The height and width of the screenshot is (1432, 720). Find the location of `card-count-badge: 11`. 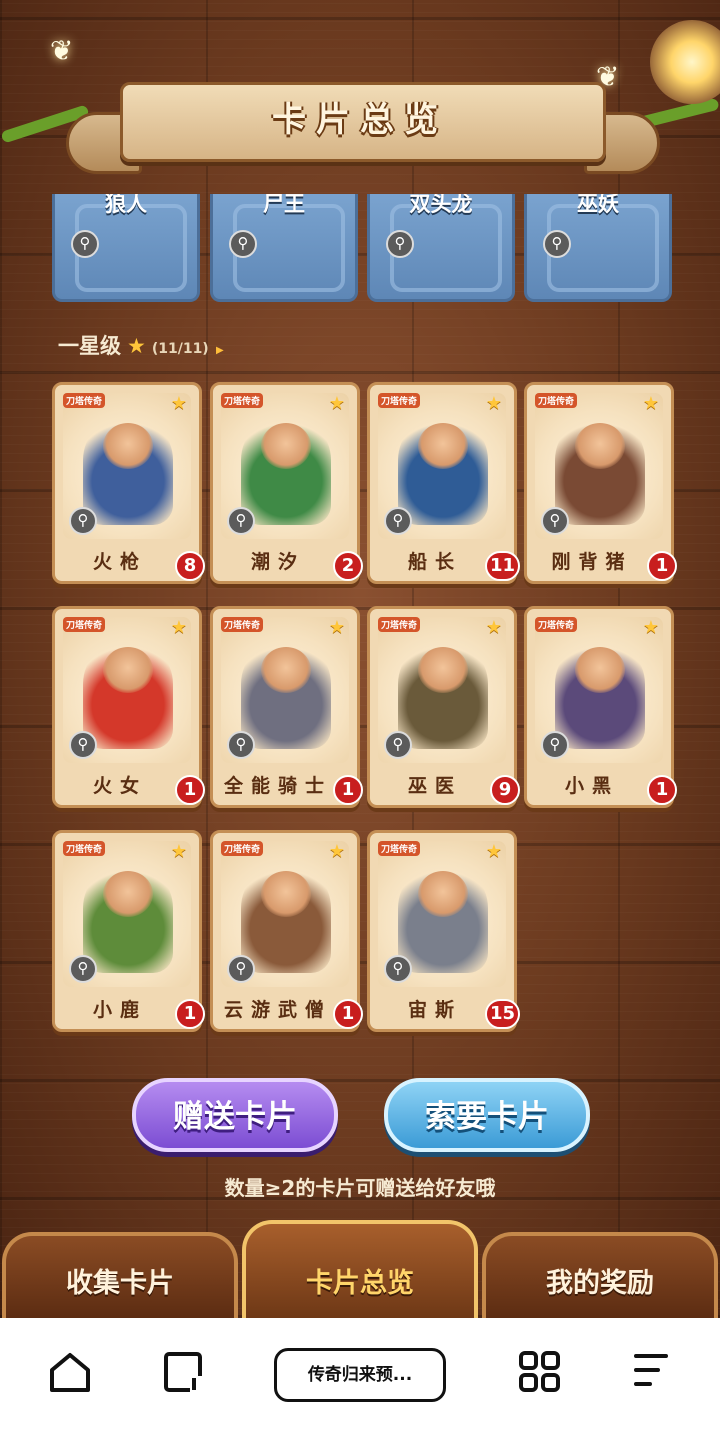

card-count-badge: 11 is located at coordinates (502, 566).